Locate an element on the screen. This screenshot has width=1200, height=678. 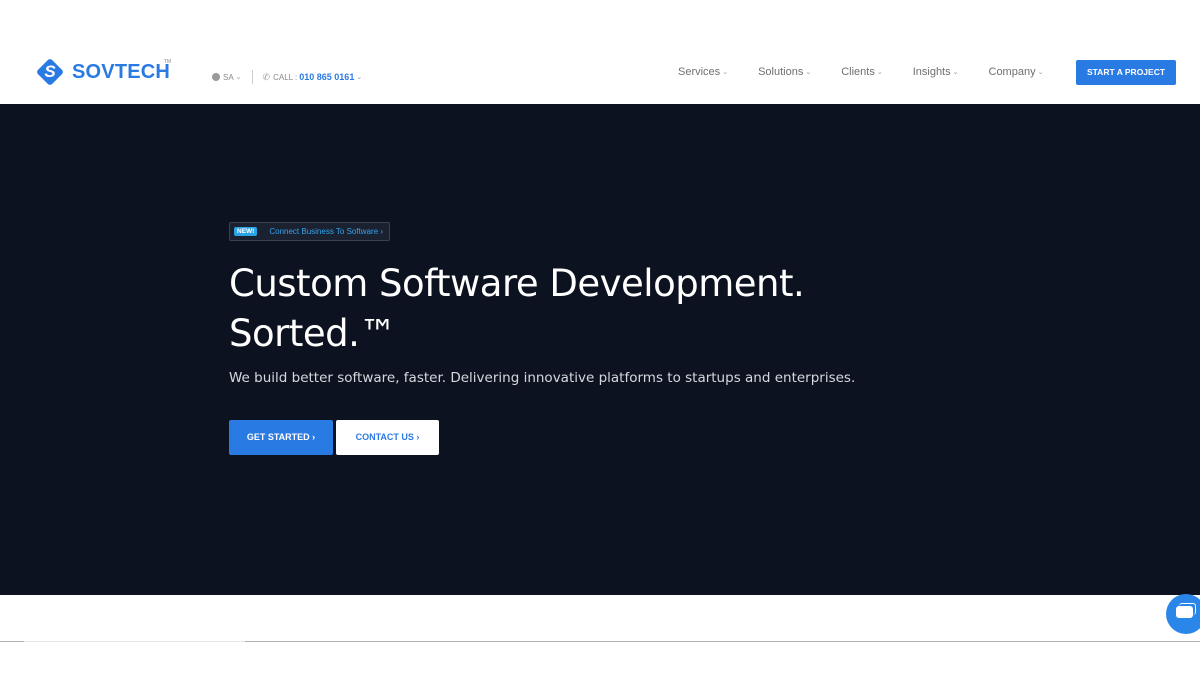
chat-widget-button is located at coordinates (1183, 614).